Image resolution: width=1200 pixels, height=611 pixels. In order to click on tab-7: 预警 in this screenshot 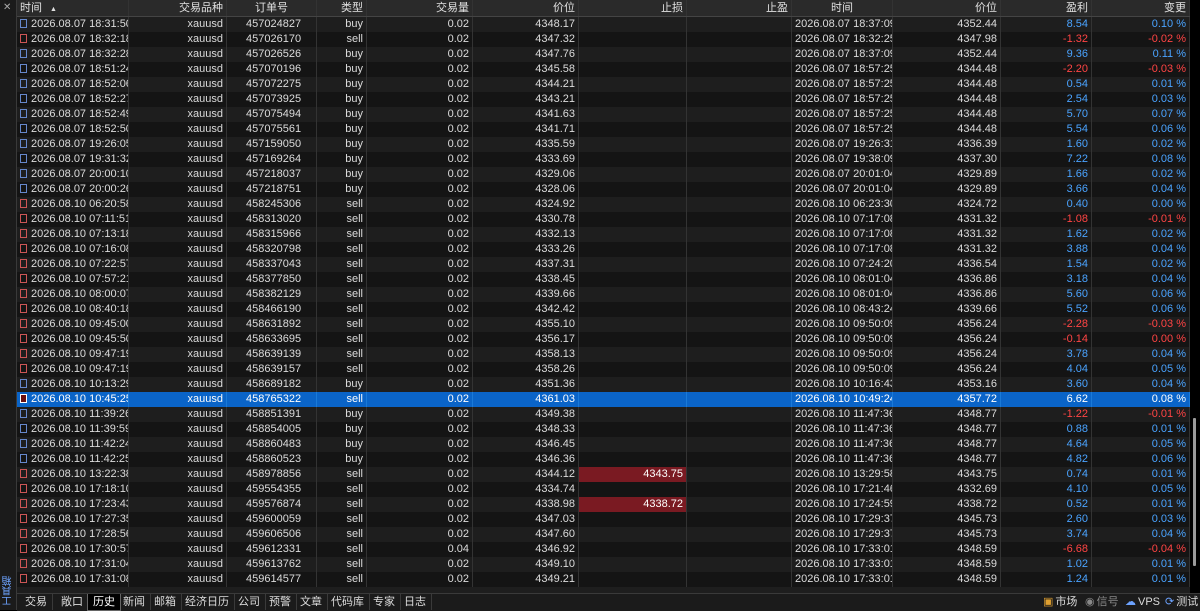, I will do `click(280, 602)`.